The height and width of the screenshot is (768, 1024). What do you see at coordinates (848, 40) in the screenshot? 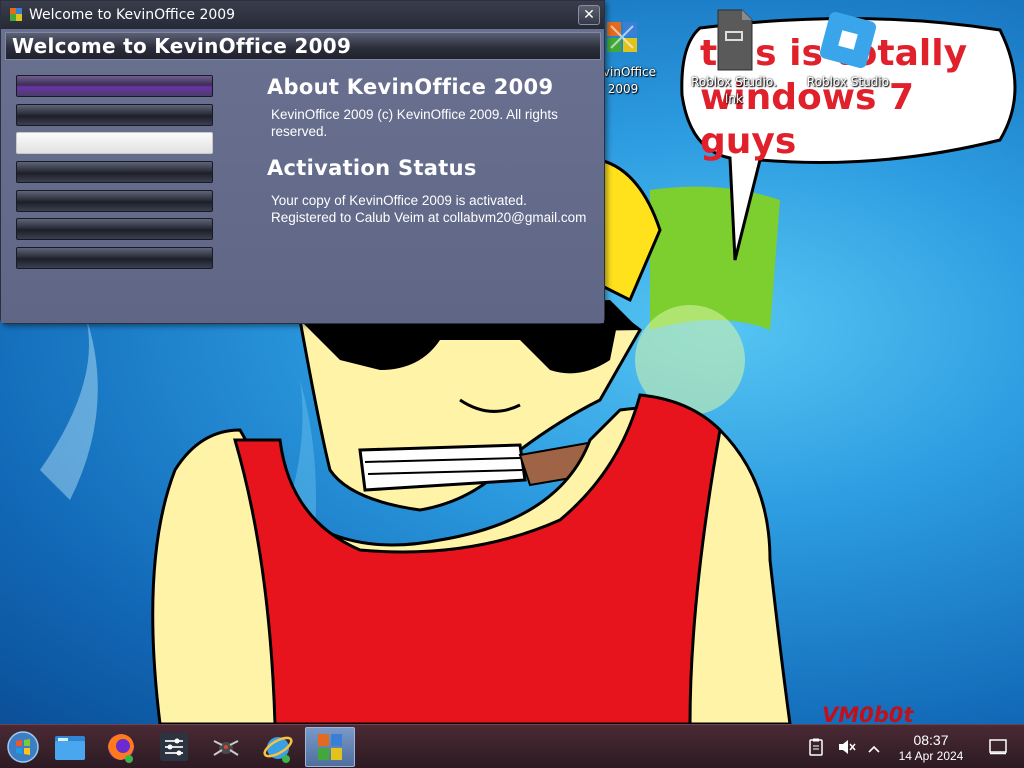
I see `roblox-studio-icon` at bounding box center [848, 40].